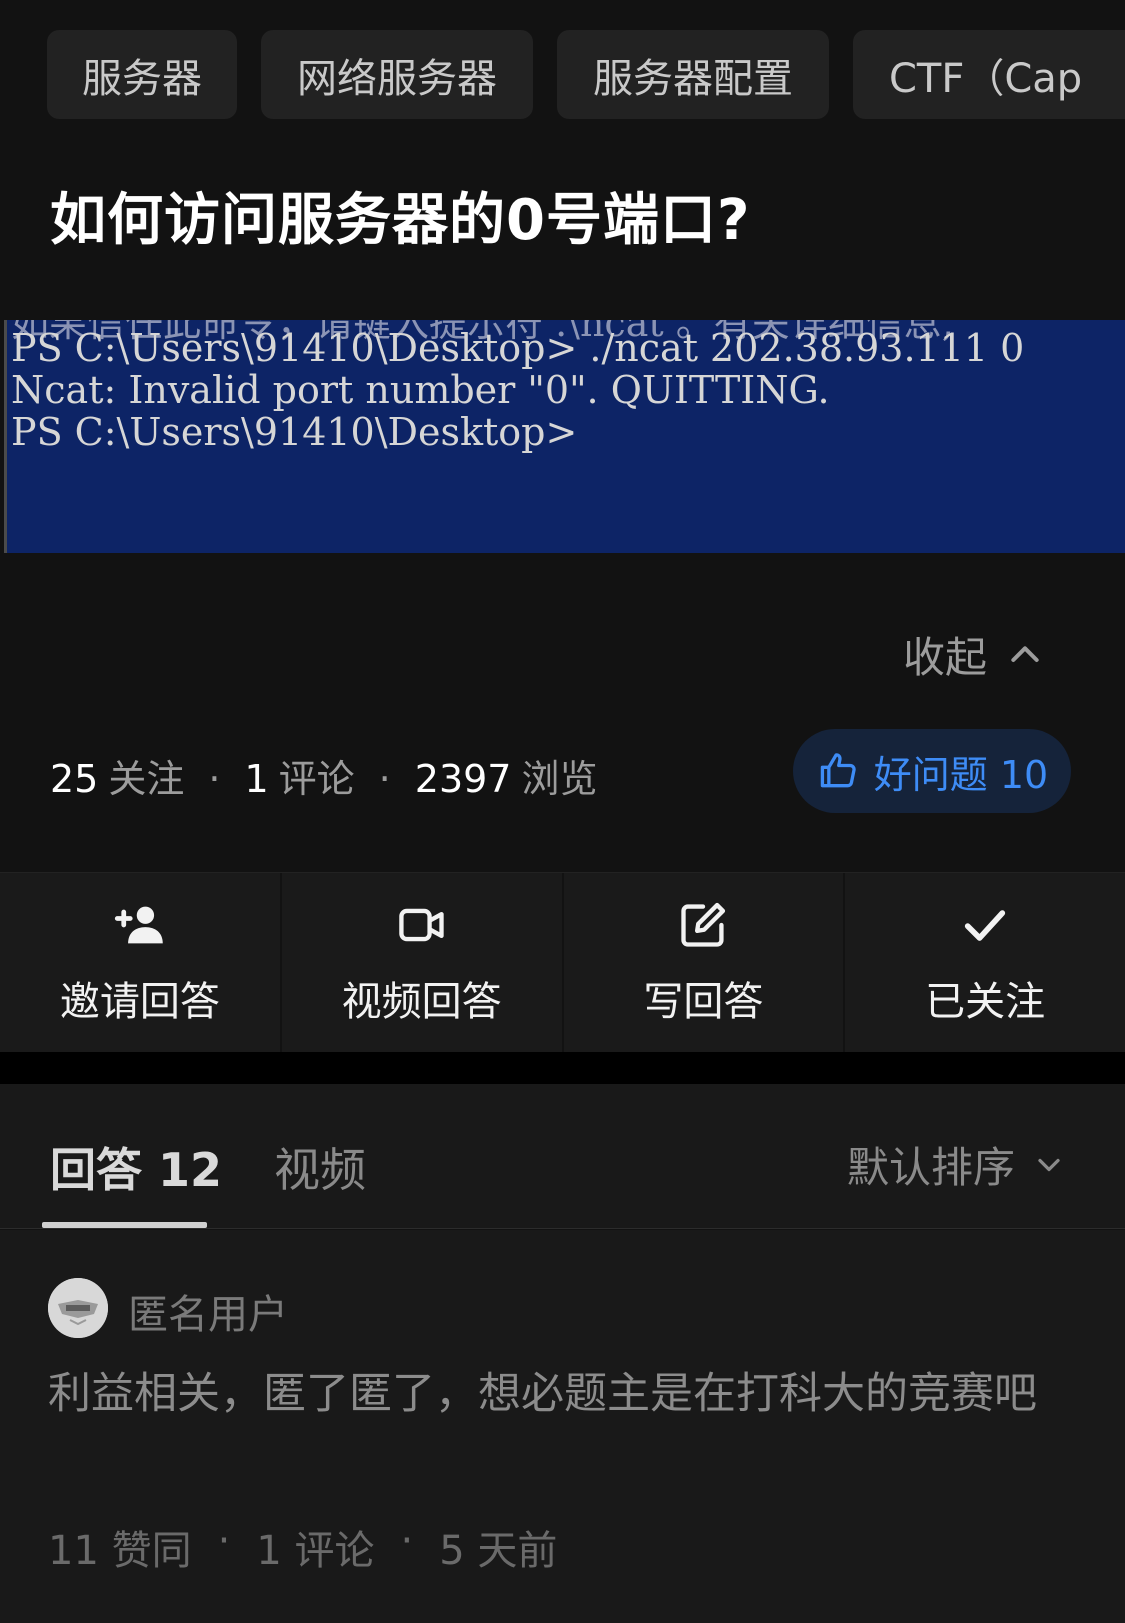  Describe the element at coordinates (1049, 1164) in the screenshot. I see `chevron-down-icon` at that location.